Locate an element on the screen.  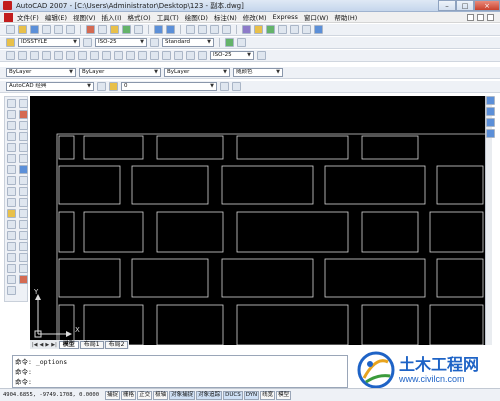
doc-close-button is located at coordinates (490, 17).